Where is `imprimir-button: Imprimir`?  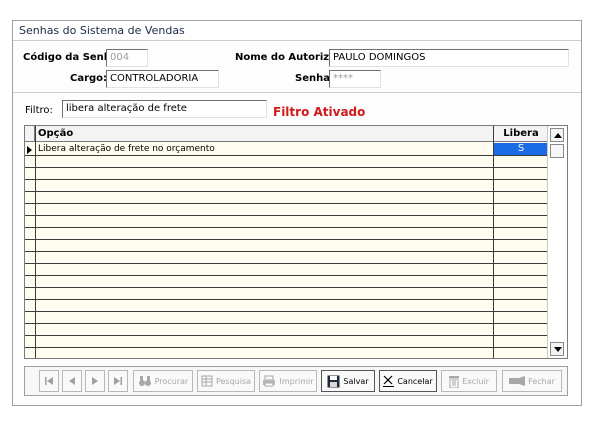 imprimir-button: Imprimir is located at coordinates (288, 381).